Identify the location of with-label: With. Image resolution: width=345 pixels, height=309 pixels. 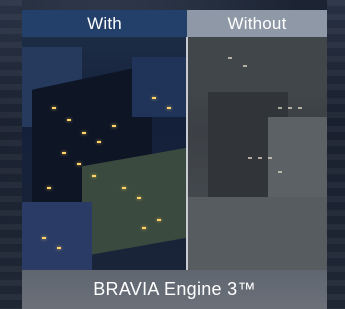
(104, 23).